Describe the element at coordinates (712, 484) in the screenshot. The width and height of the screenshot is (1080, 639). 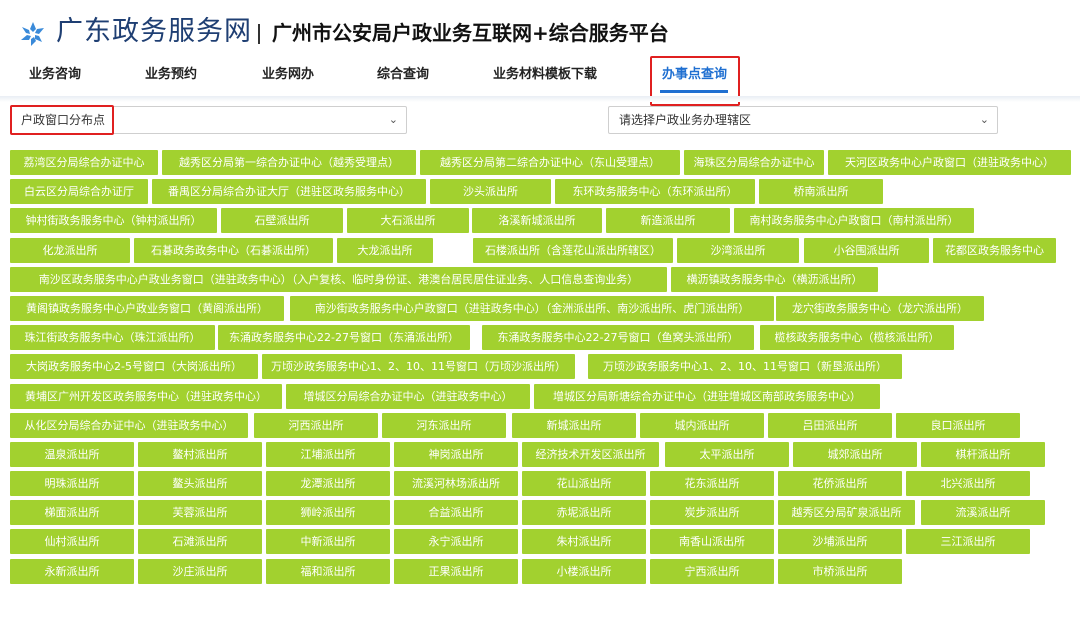
I see `office-button: 花东派出所` at that location.